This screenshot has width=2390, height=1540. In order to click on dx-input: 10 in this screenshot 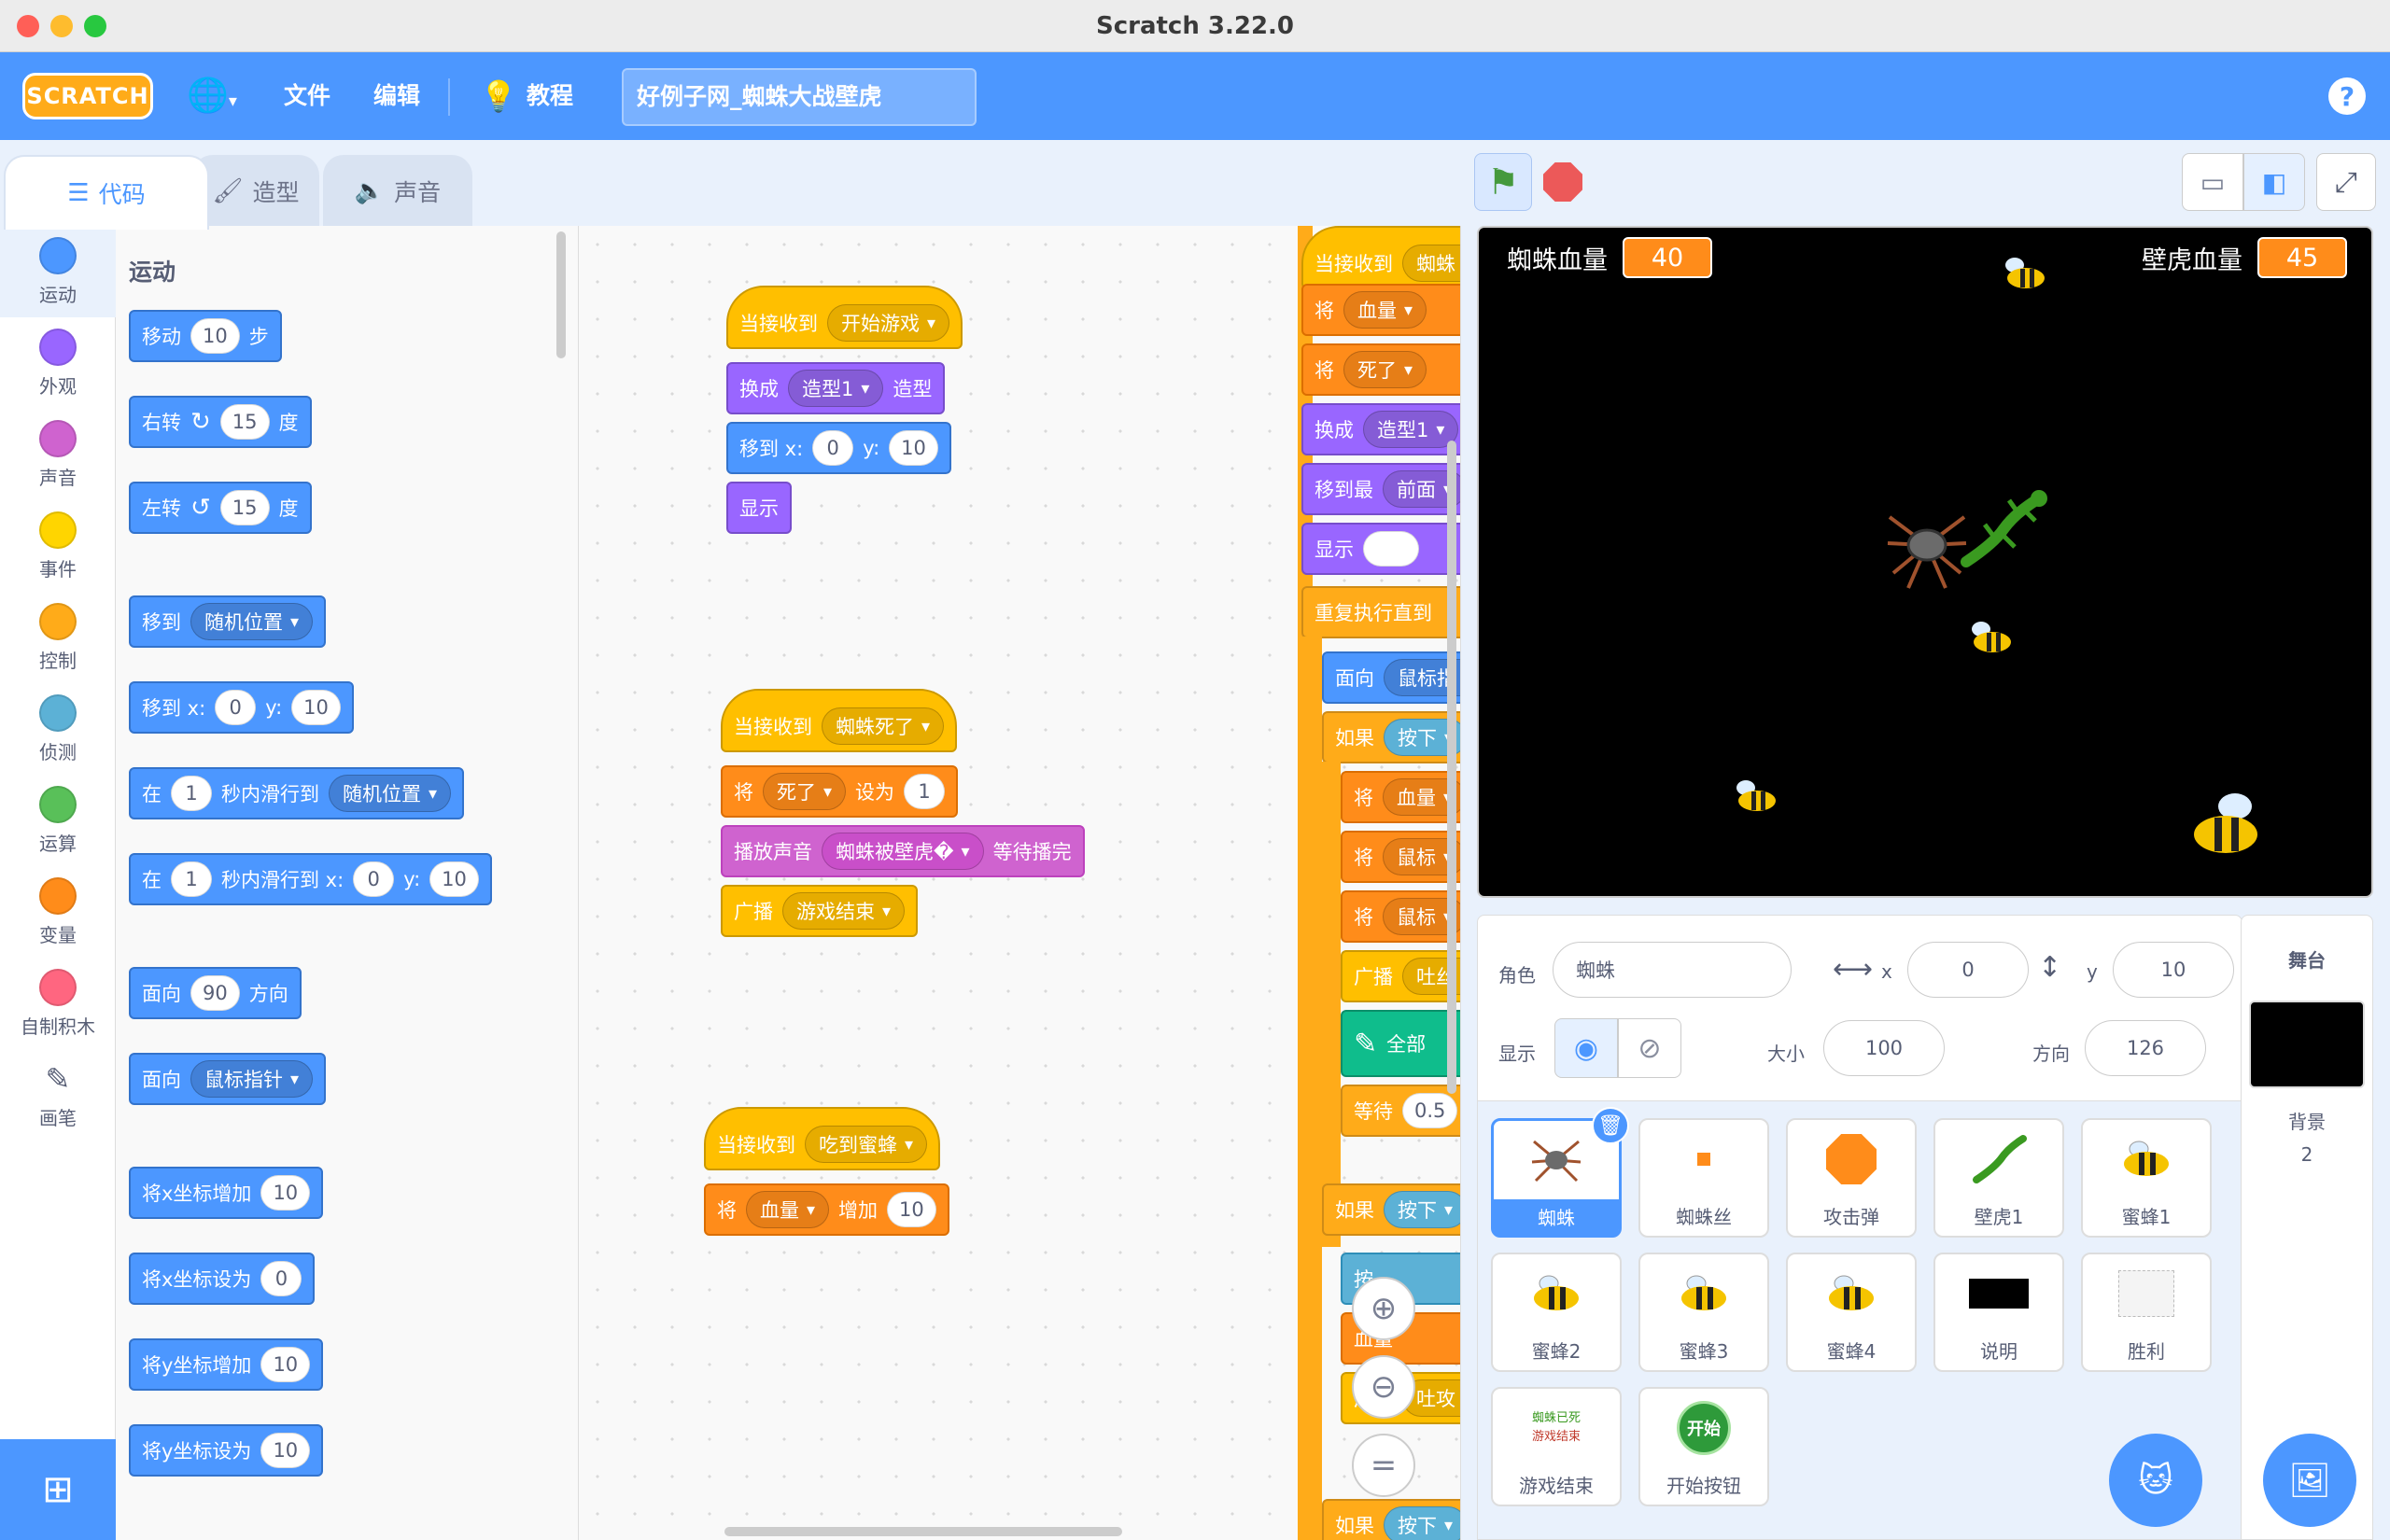, I will do `click(285, 1193)`.